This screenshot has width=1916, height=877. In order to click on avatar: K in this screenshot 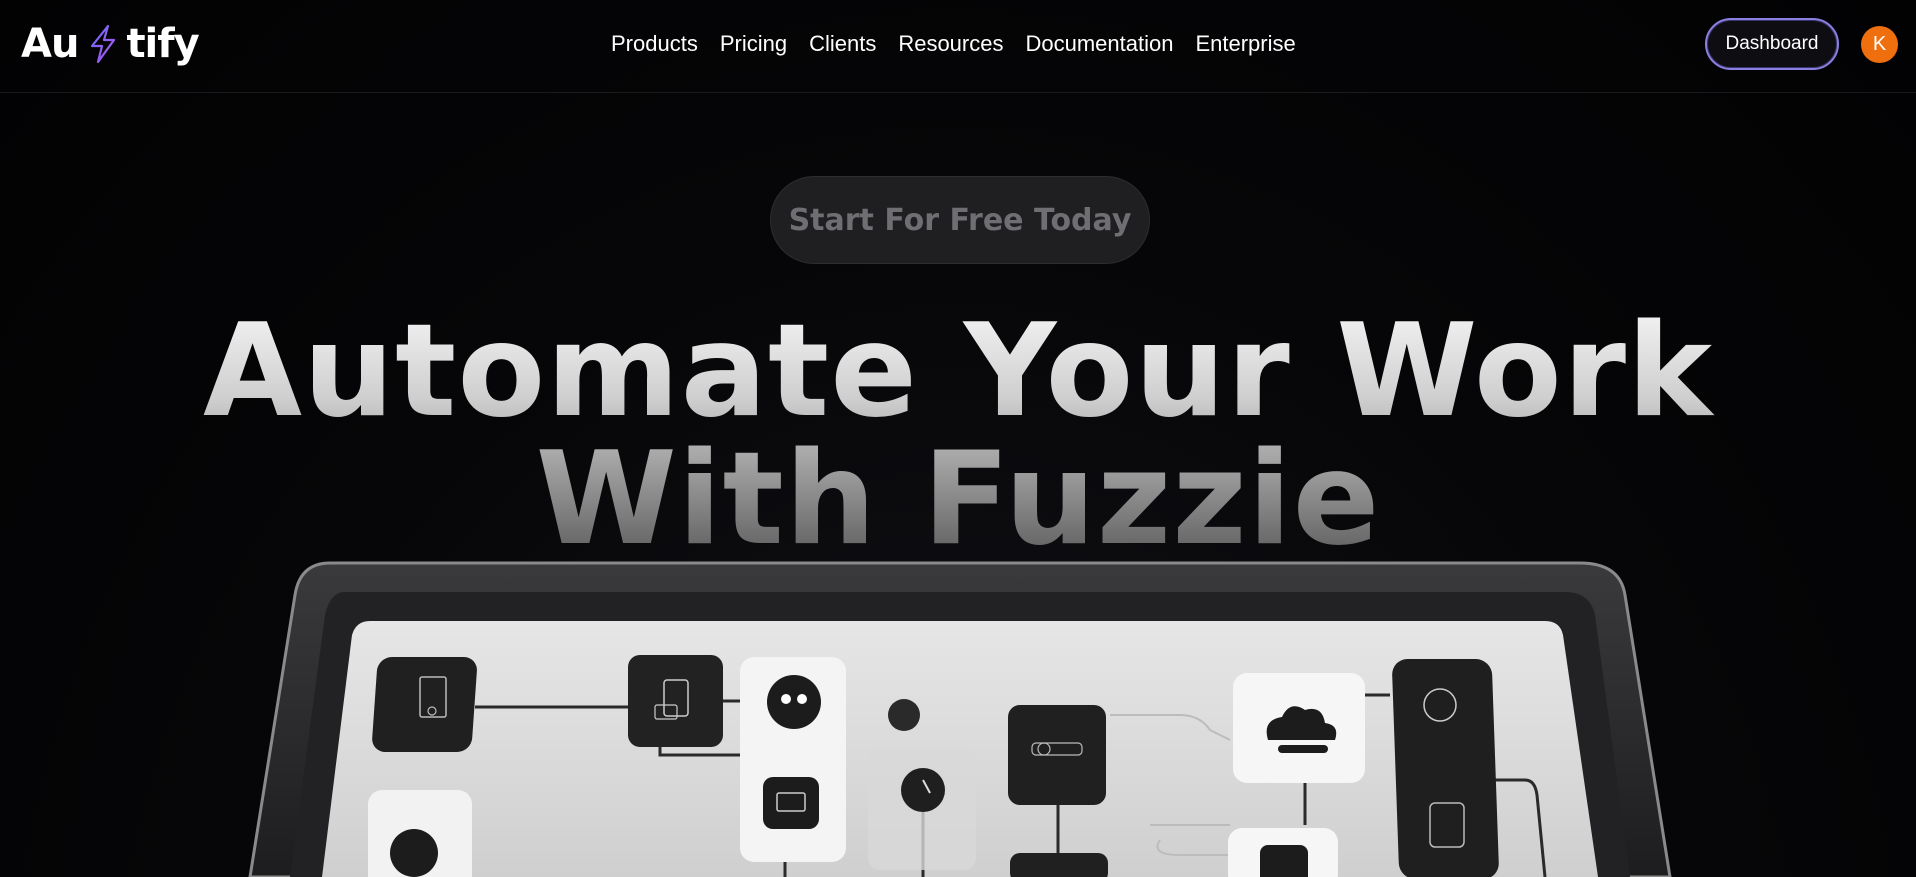, I will do `click(1879, 44)`.